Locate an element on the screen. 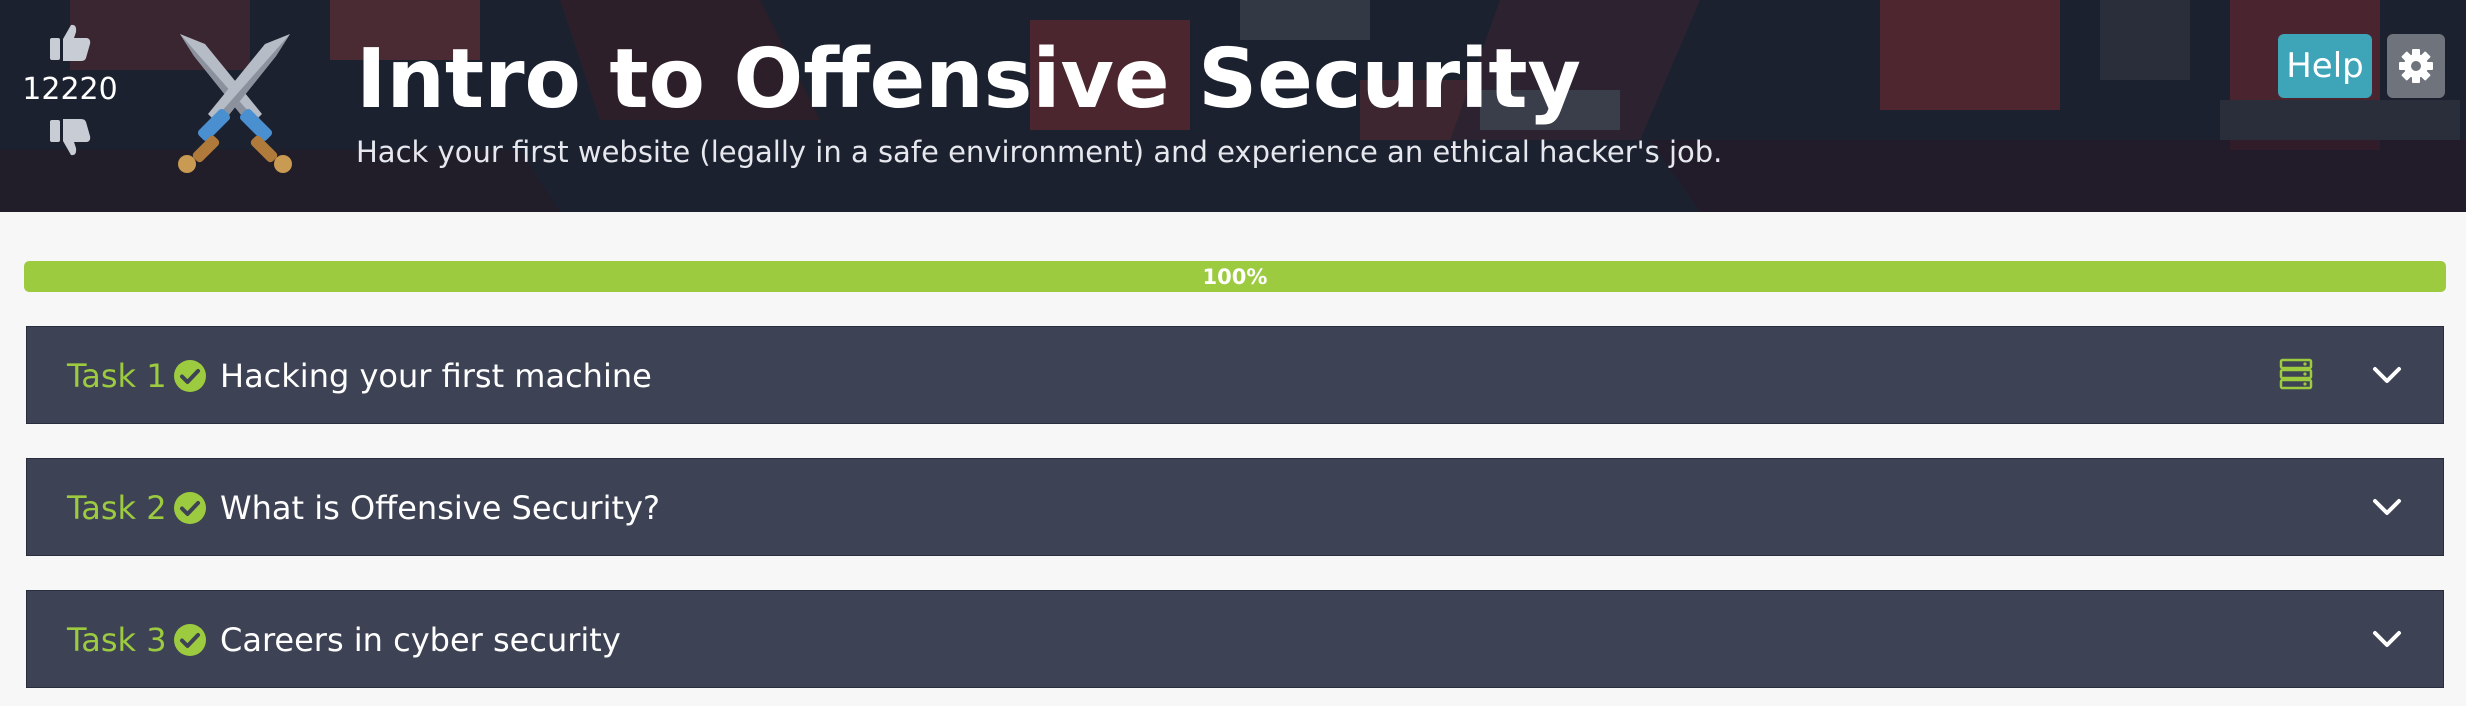 This screenshot has height=706, width=2466. settings-button is located at coordinates (2416, 66).